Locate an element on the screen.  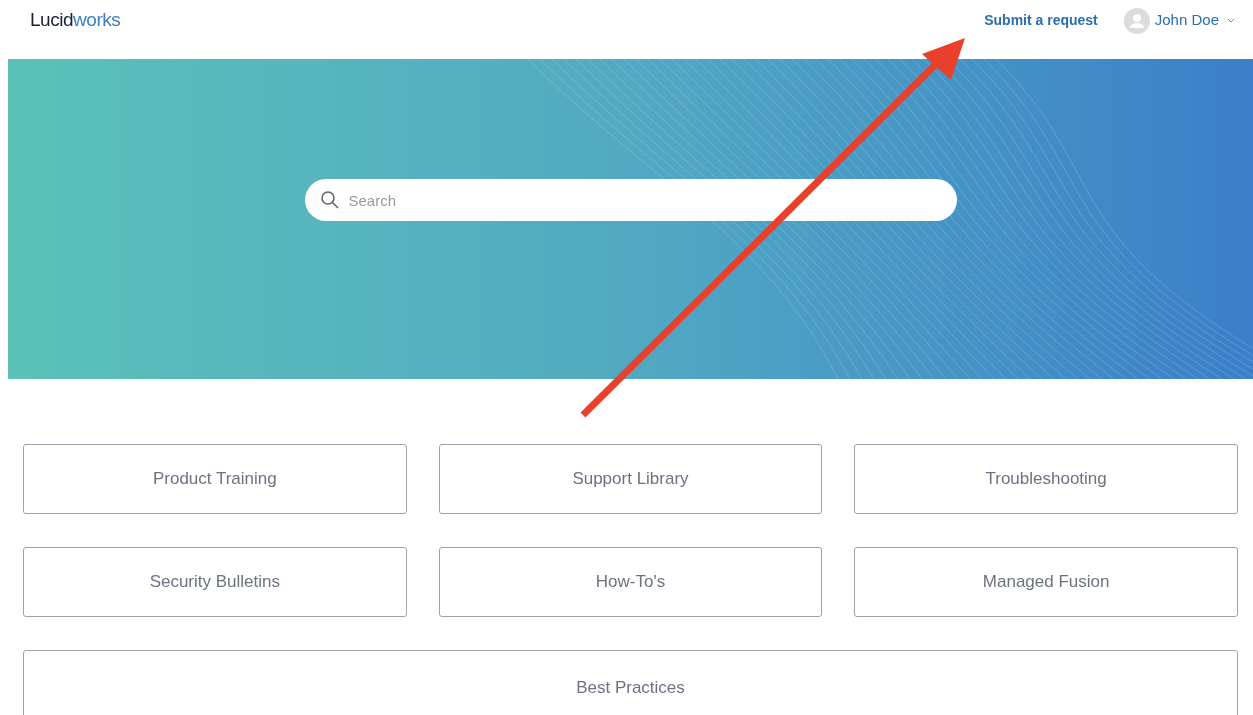
category-card: Managed Fusion is located at coordinates (1046, 582).